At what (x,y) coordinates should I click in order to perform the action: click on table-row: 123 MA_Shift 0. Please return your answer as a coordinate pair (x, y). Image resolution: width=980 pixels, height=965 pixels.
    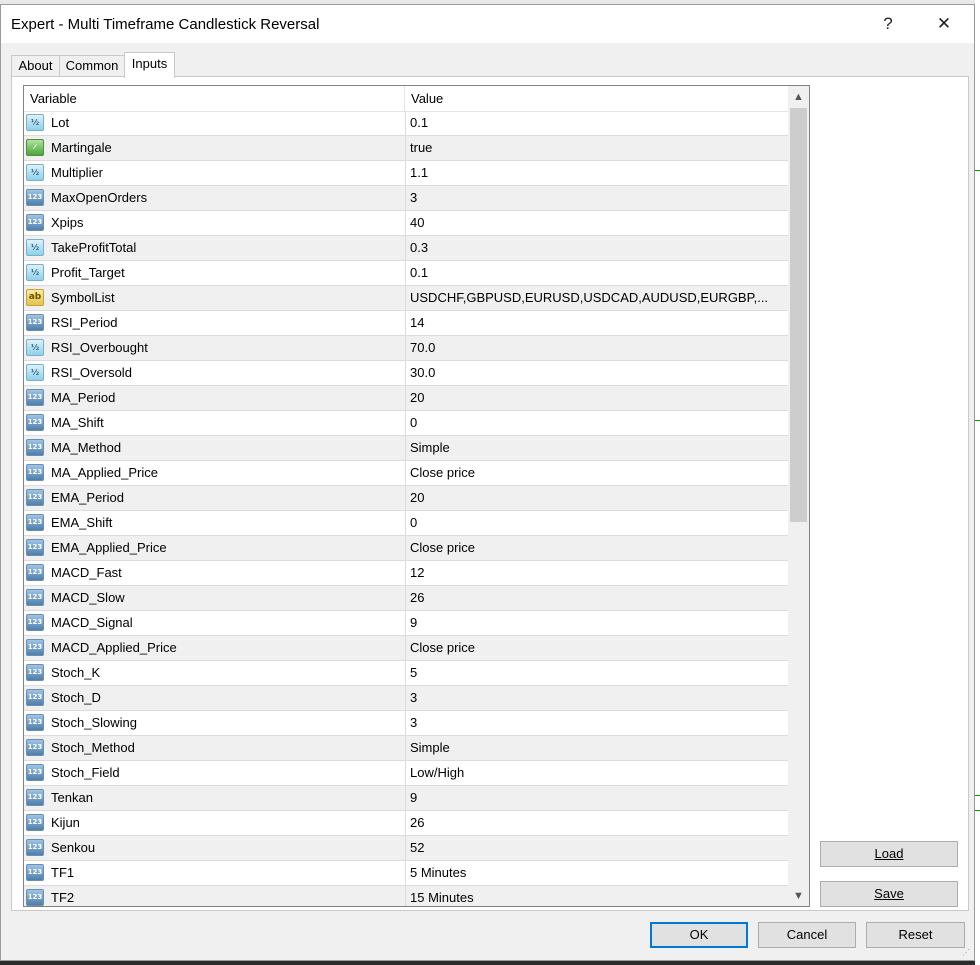
    Looking at the image, I should click on (406, 423).